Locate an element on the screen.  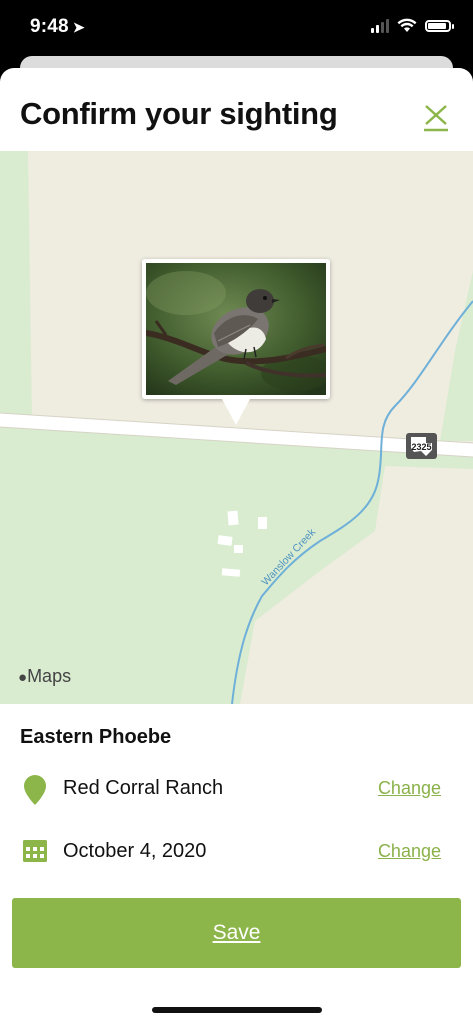
maps-attribution: ●Maps is located at coordinates (44, 676).